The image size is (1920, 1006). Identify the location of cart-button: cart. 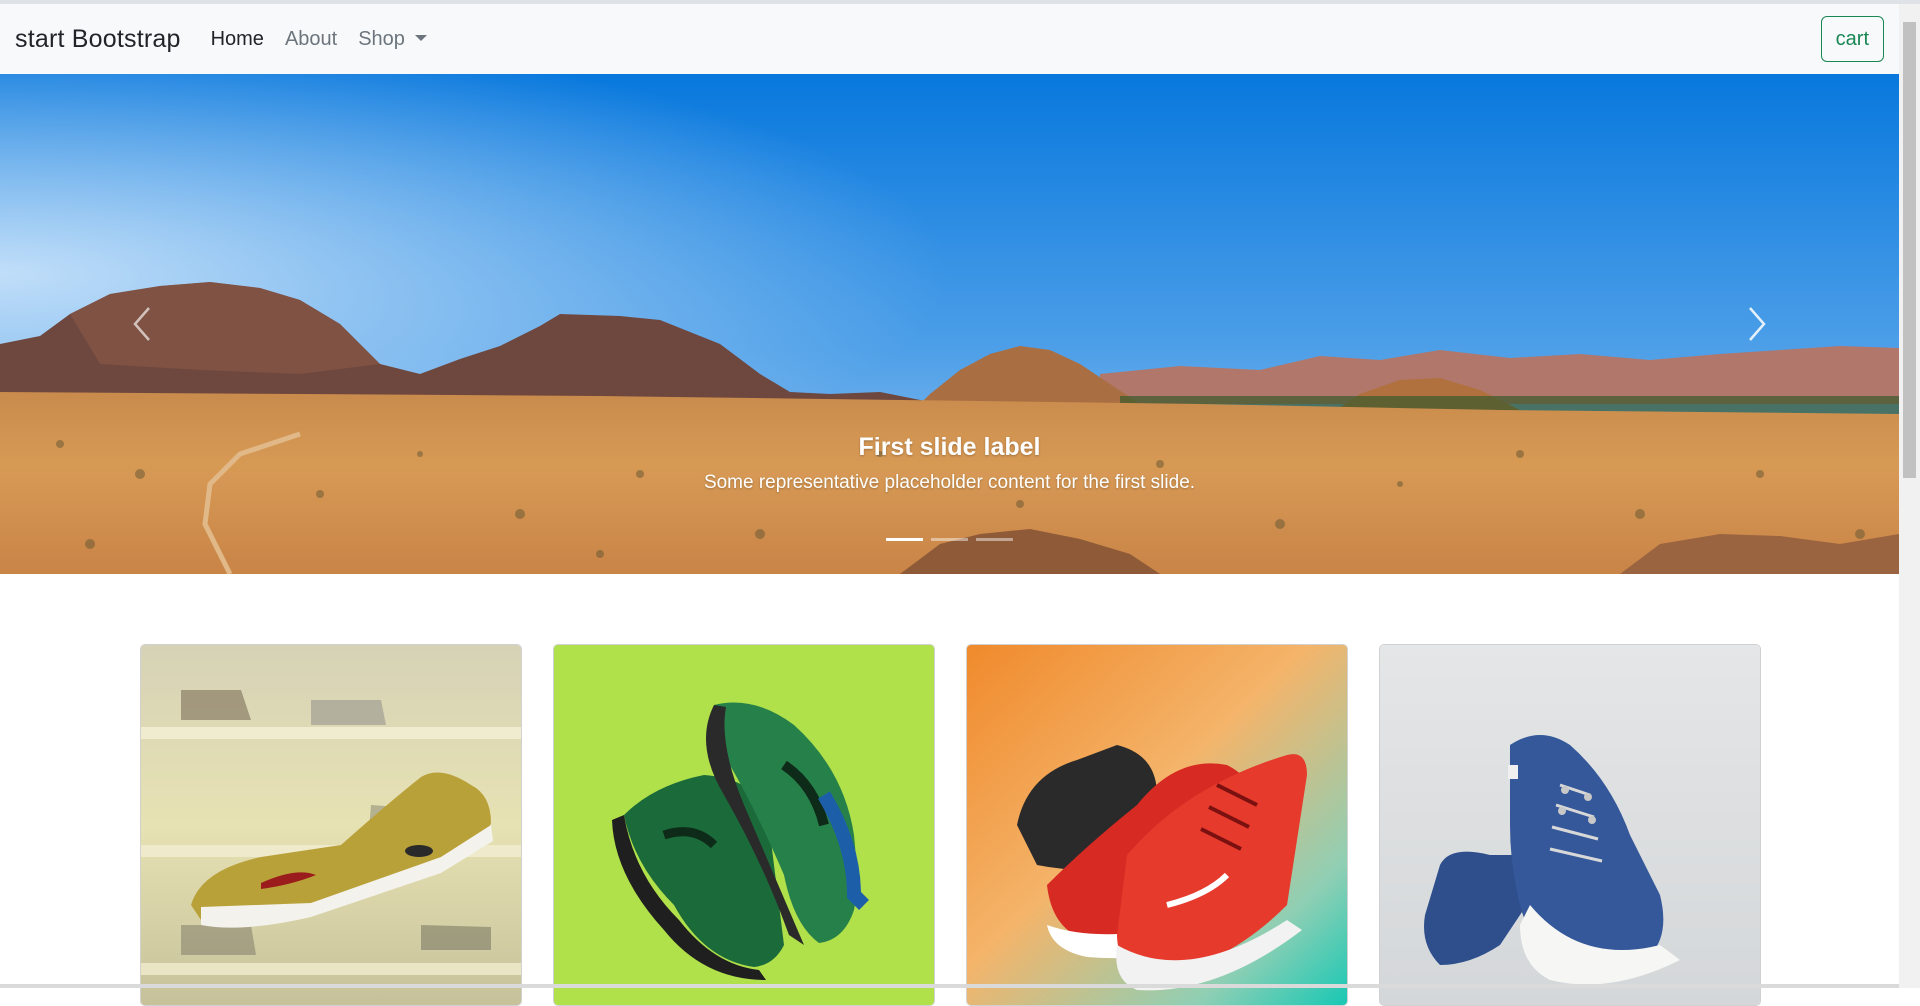
(1852, 39).